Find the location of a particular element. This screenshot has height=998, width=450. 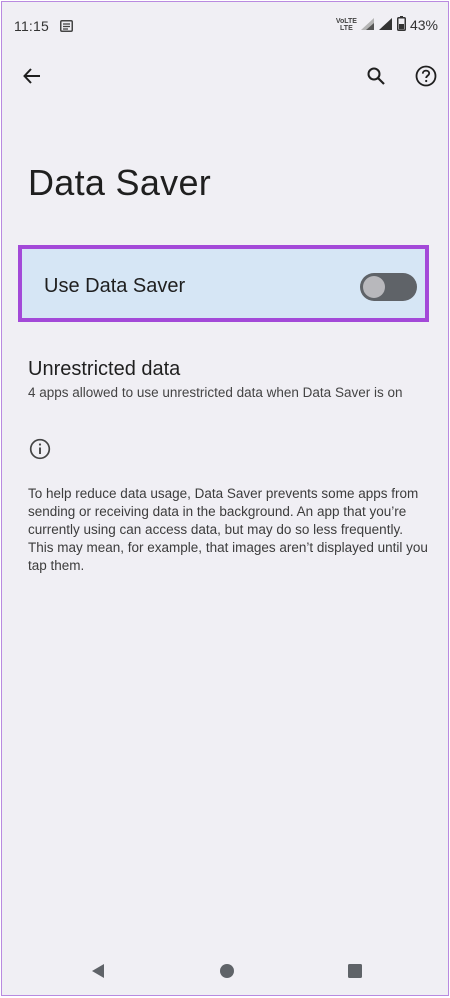

status-bar: 11:15 VoLTE LTE 43% is located at coordinates (225, 24).